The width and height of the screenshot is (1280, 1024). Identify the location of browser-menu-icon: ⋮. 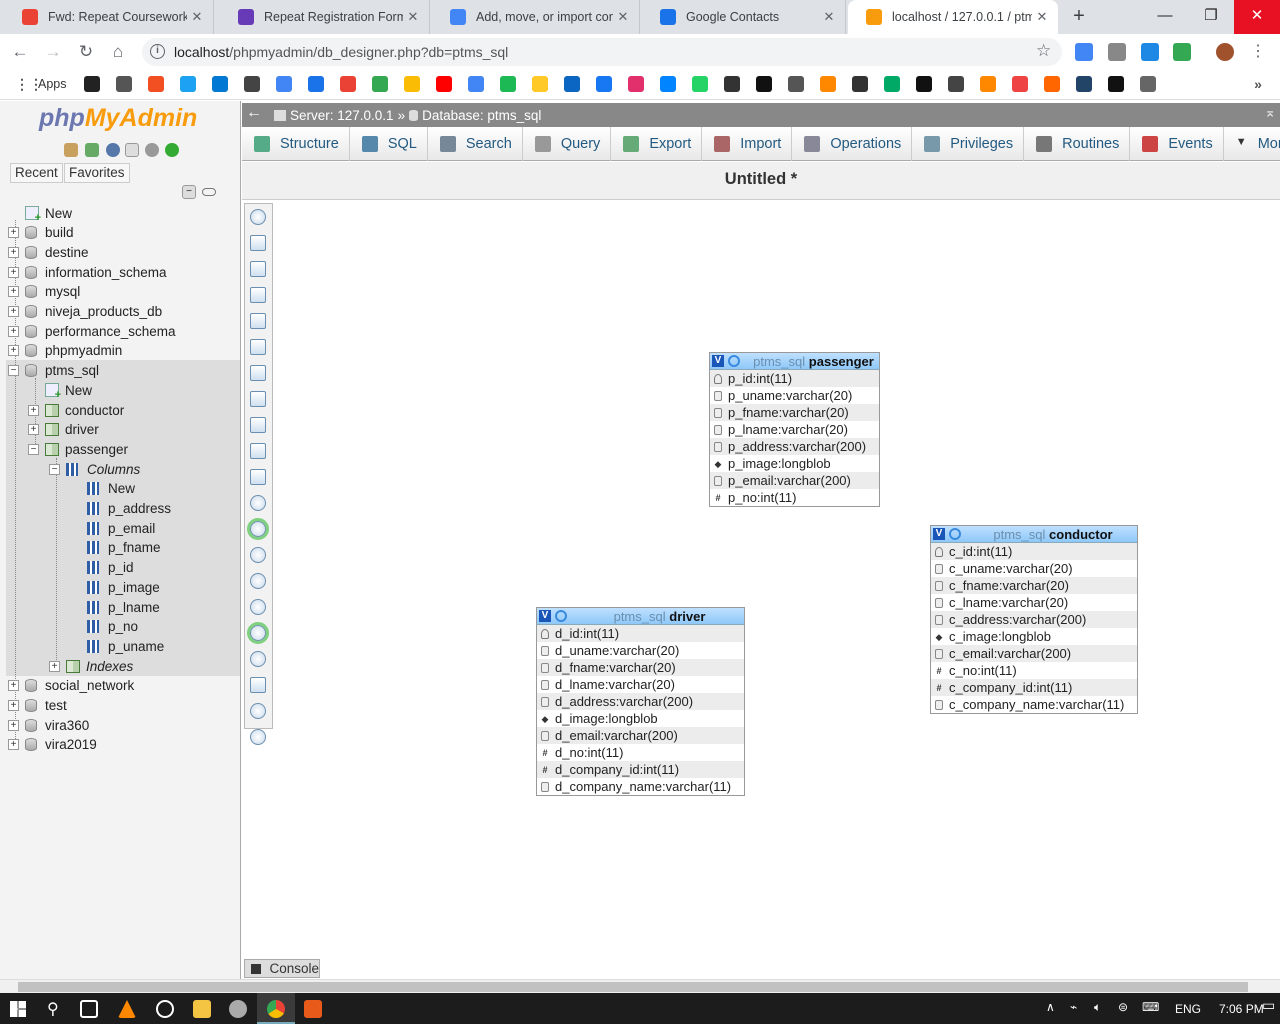
(1258, 52).